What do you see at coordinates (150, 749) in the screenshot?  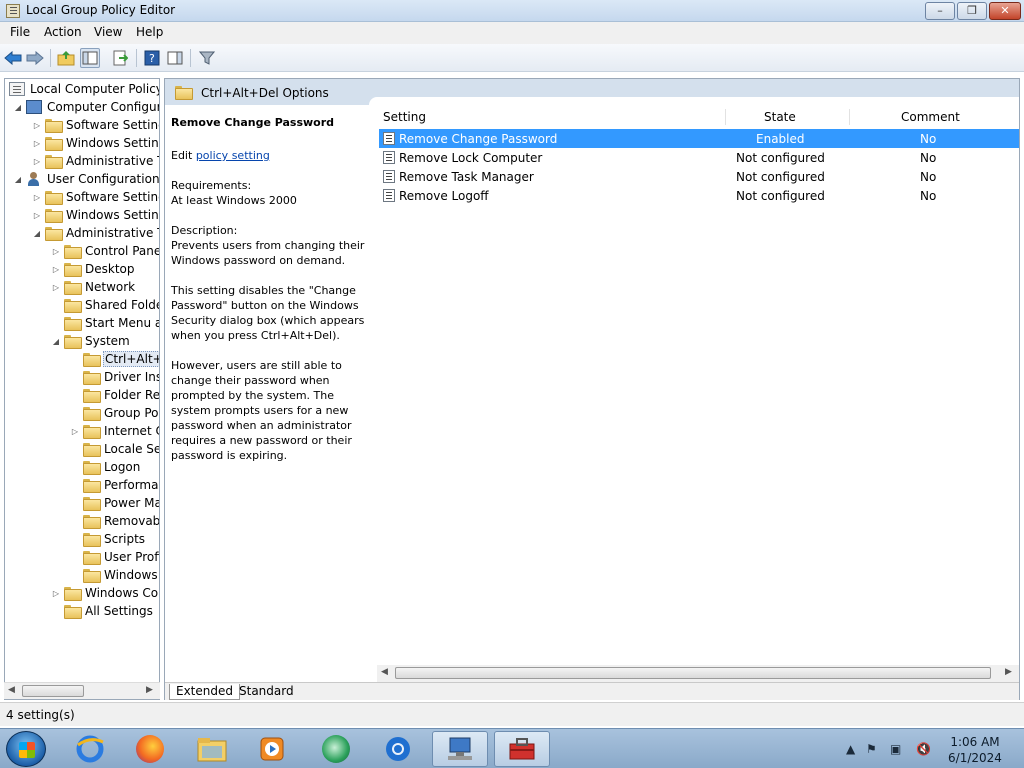 I see `firefox-icon` at bounding box center [150, 749].